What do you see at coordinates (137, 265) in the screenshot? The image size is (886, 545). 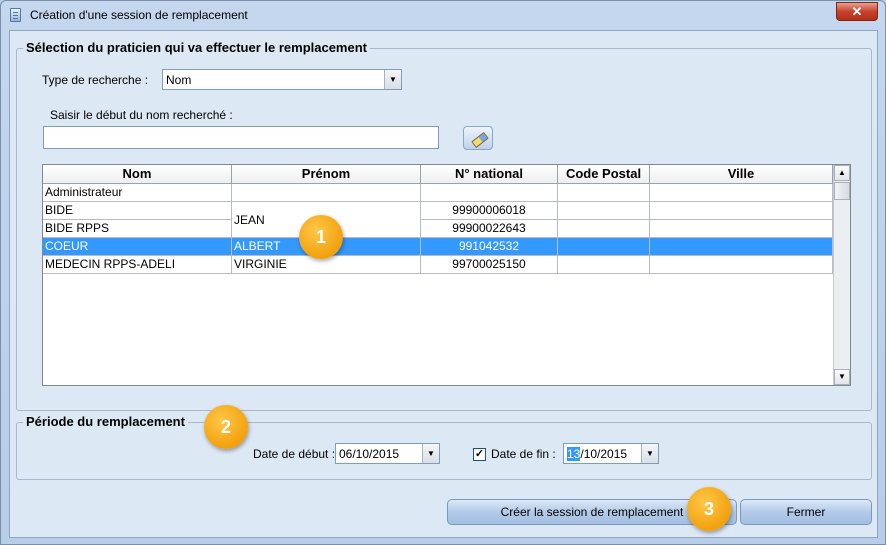 I see `cell-nom: MEDECIN RPPS-ADELI` at bounding box center [137, 265].